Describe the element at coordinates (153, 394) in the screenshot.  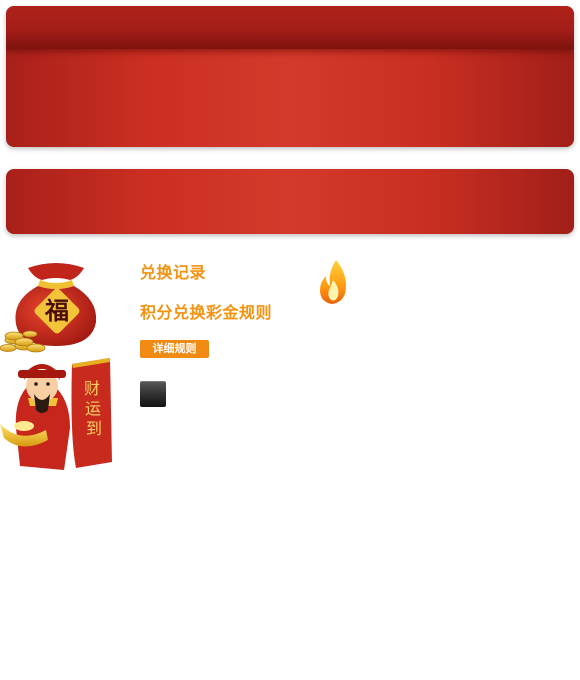
I see `dark-square-button` at that location.